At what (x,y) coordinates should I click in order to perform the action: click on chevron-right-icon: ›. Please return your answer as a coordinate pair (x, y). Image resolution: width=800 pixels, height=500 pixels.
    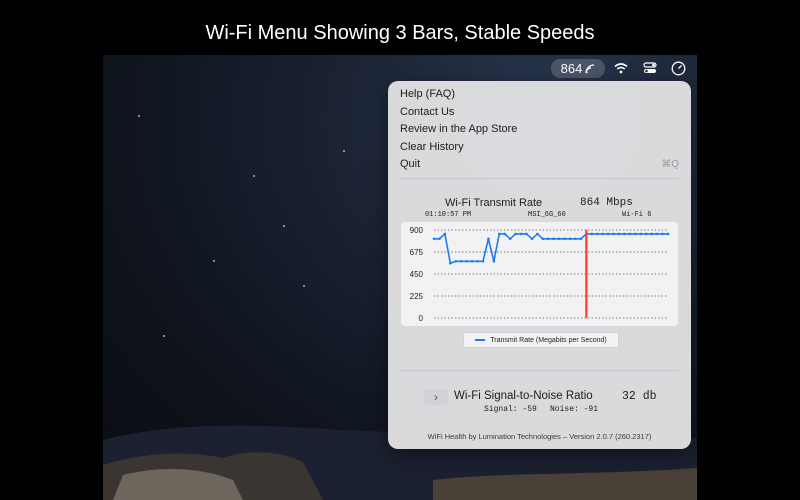
    Looking at the image, I should click on (436, 397).